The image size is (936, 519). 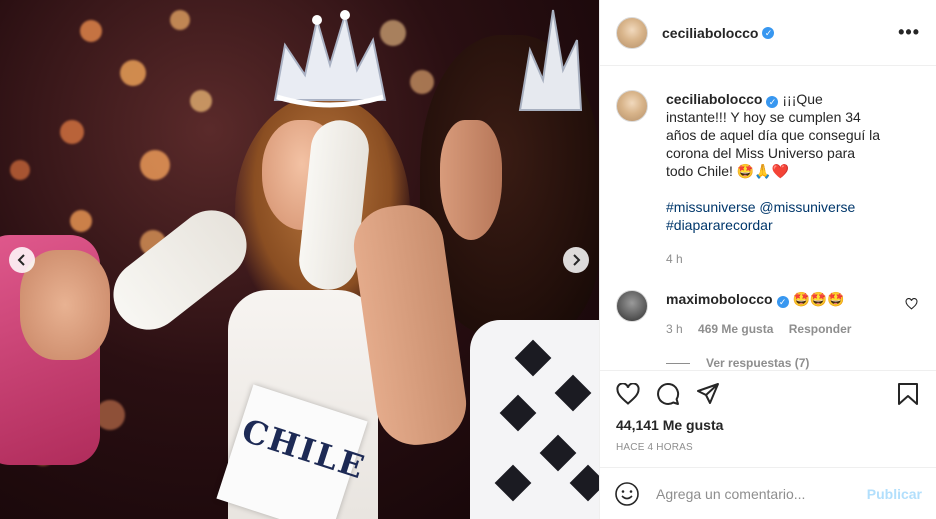 I want to click on paper-plane-icon, so click(x=708, y=393).